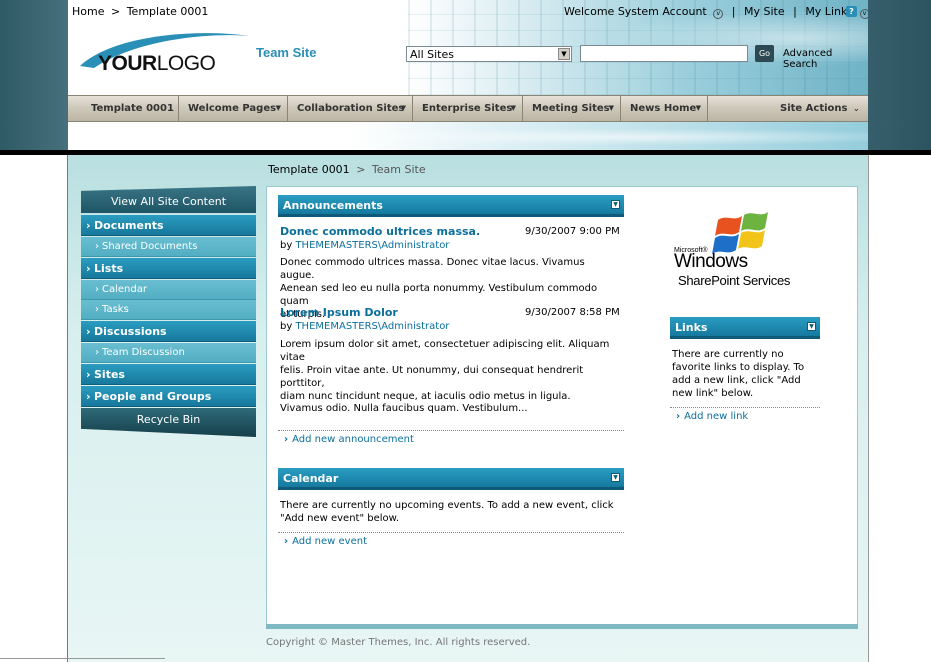 The height and width of the screenshot is (662, 931). What do you see at coordinates (127, 63) in the screenshot?
I see `logo-text-your: YOUR` at bounding box center [127, 63].